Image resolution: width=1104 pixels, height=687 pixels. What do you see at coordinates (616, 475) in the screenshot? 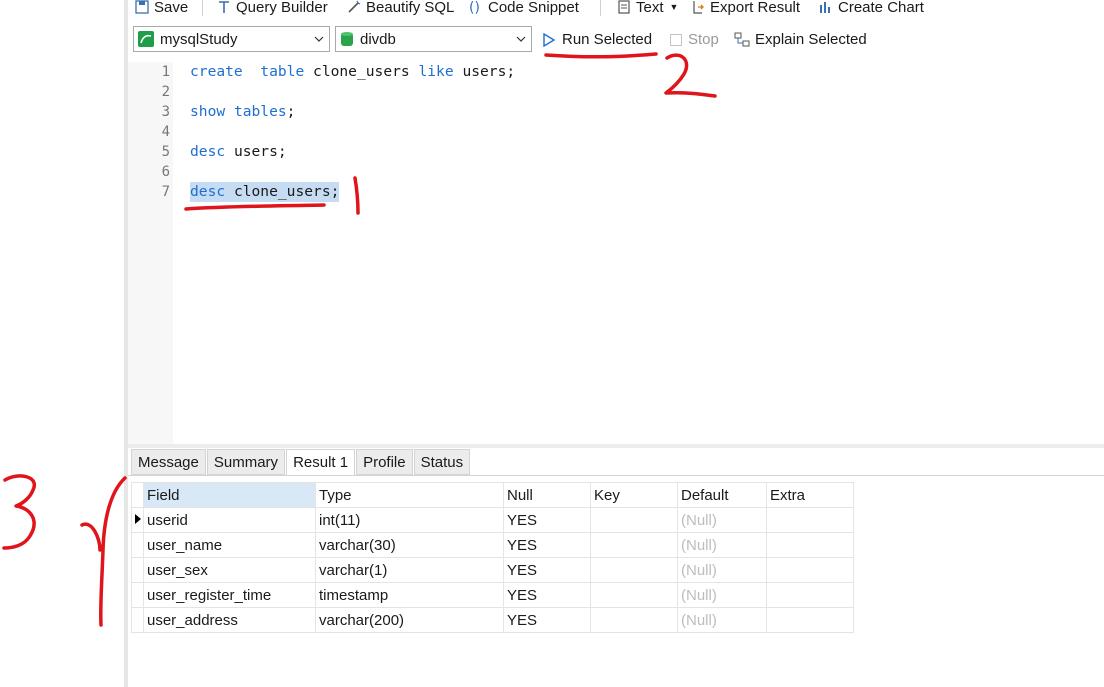
I see `tabs-underline` at bounding box center [616, 475].